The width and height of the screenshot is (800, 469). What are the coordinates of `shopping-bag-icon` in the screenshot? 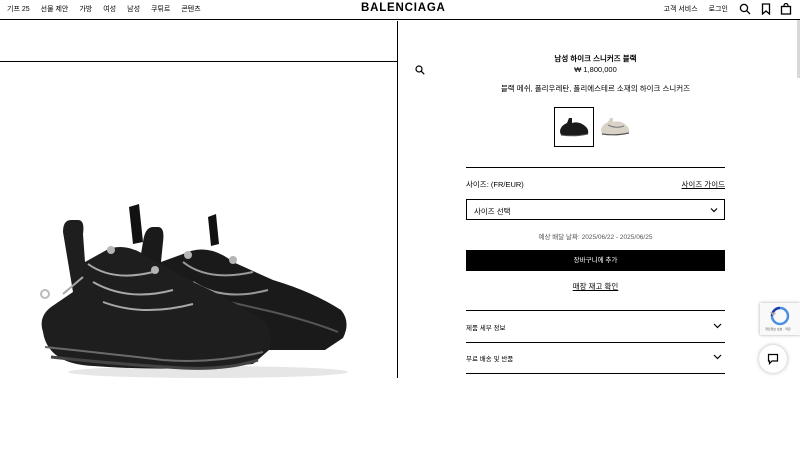 It's located at (786, 9).